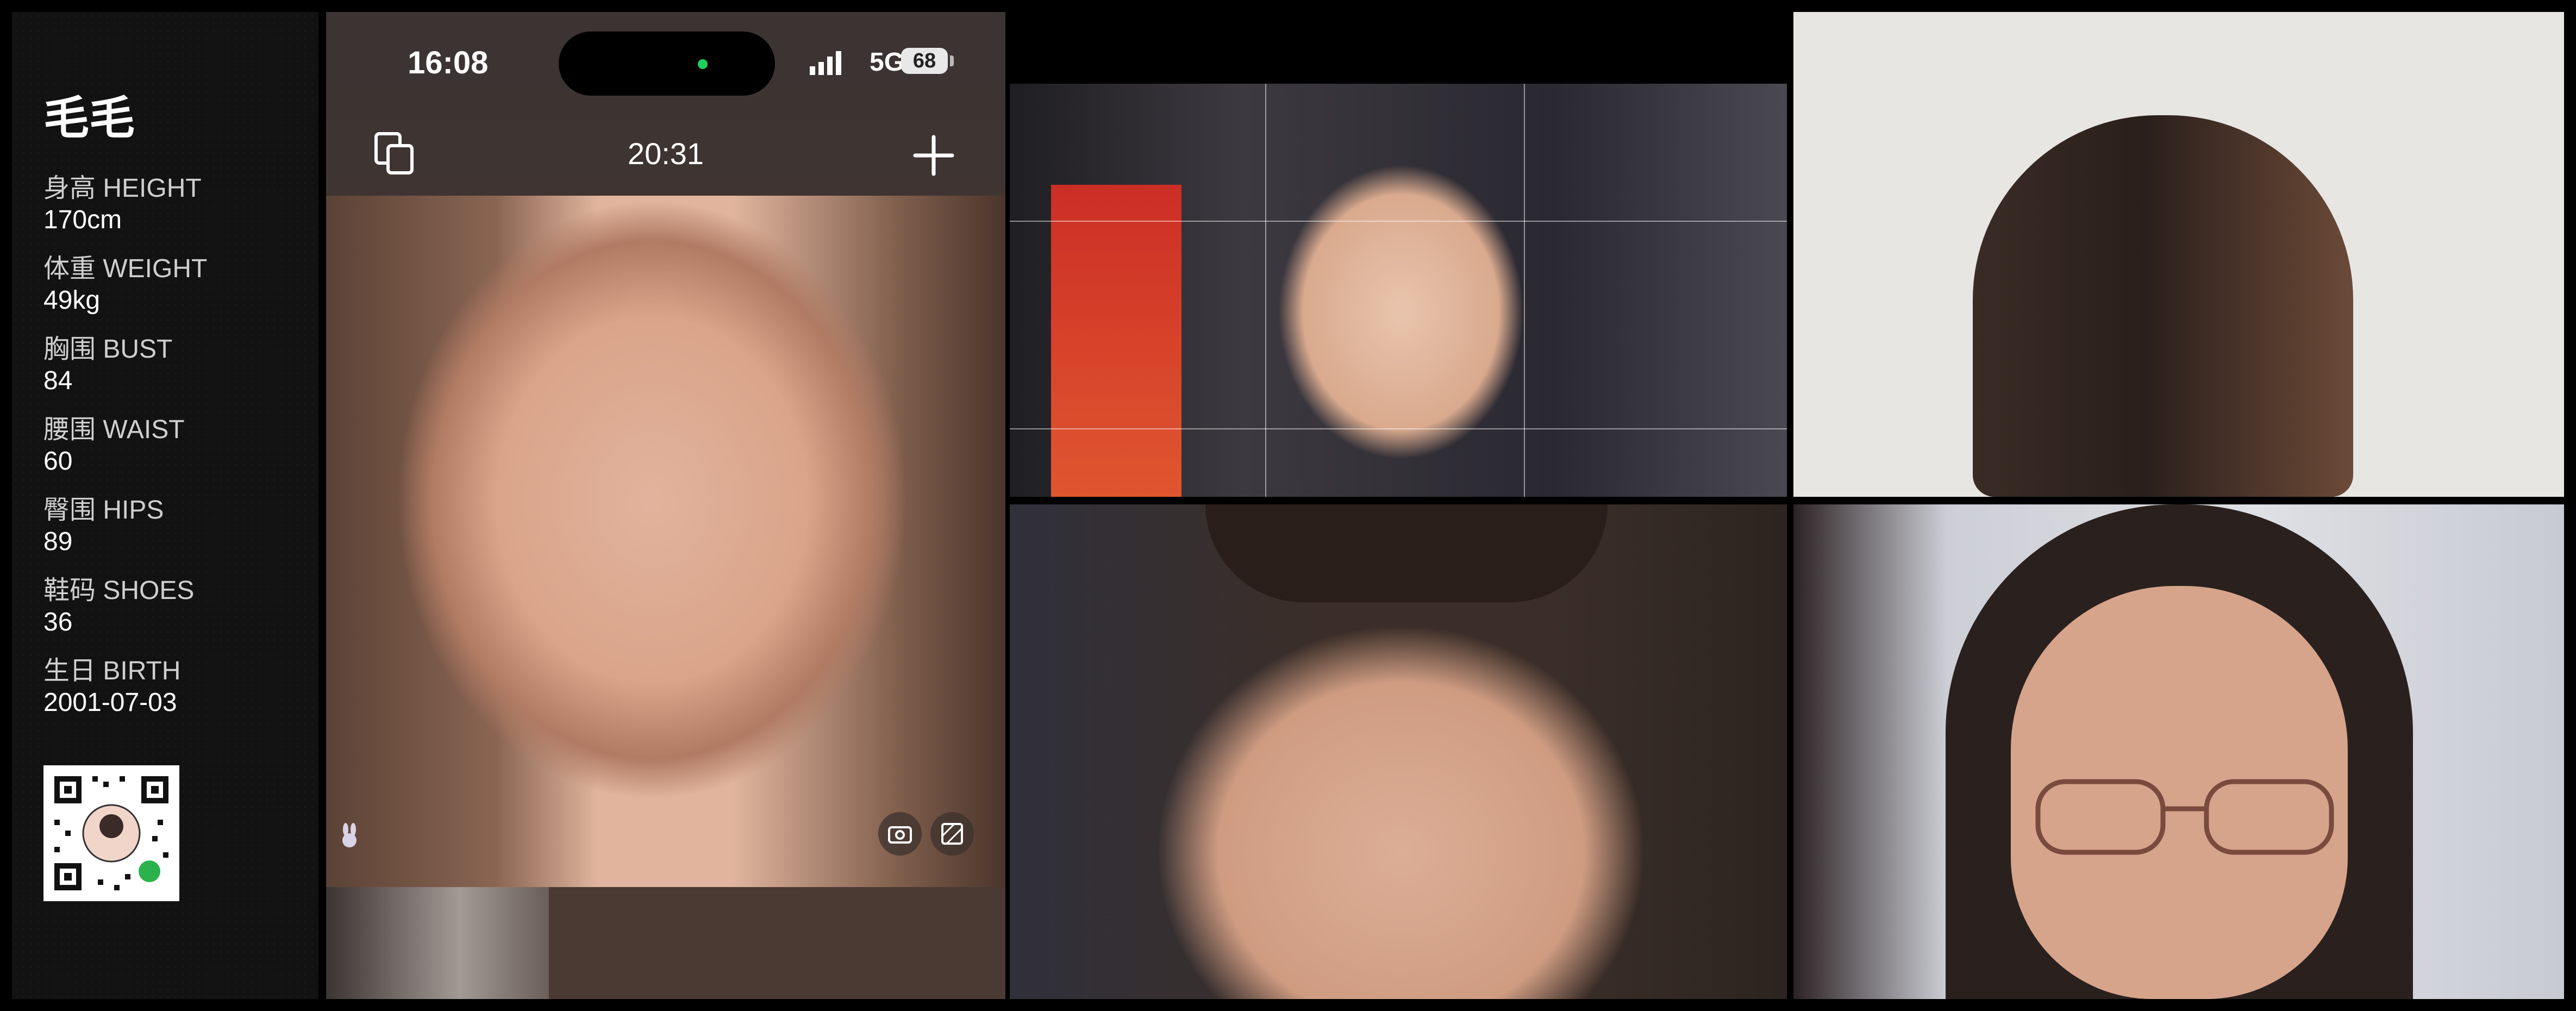 Image resolution: width=2576 pixels, height=1011 pixels. What do you see at coordinates (89, 117) in the screenshot?
I see `model-name: 毛毛` at bounding box center [89, 117].